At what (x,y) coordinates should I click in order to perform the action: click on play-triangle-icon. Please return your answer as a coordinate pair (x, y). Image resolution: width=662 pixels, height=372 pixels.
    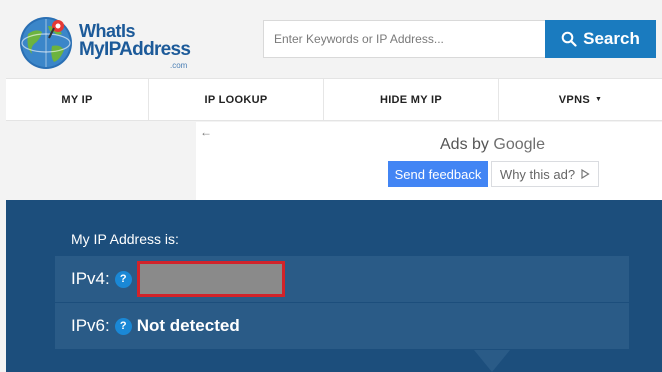
    Looking at the image, I should click on (585, 174).